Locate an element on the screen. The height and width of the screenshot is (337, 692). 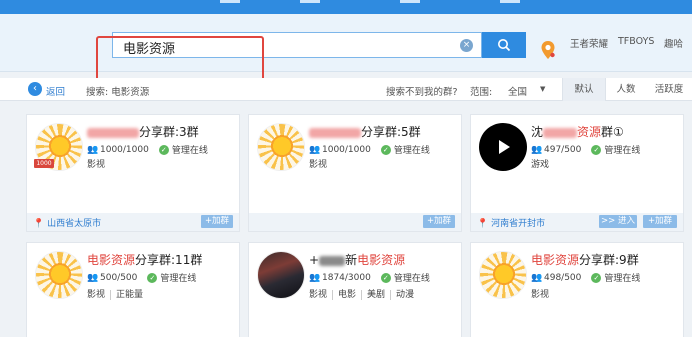
group-stats: 👥 497/500 ✓ 管理在线 is located at coordinates (585, 149).